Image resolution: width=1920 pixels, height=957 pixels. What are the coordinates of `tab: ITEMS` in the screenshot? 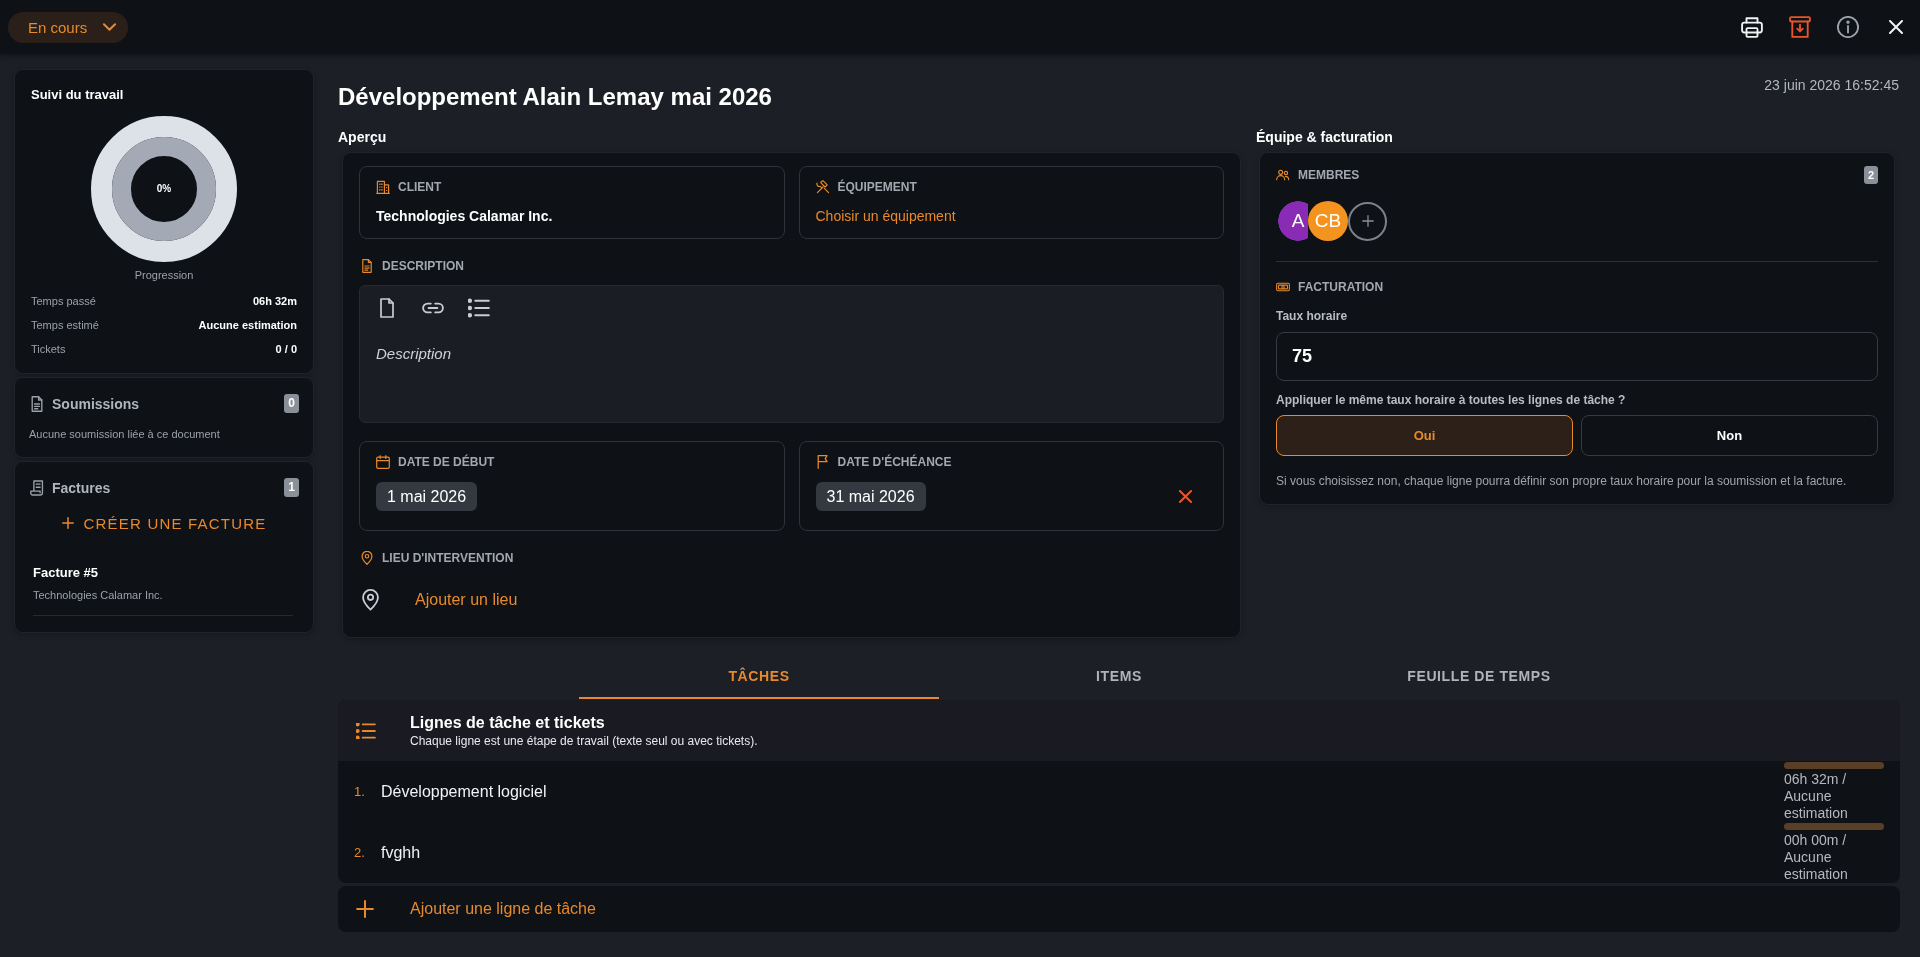 It's located at (1119, 677).